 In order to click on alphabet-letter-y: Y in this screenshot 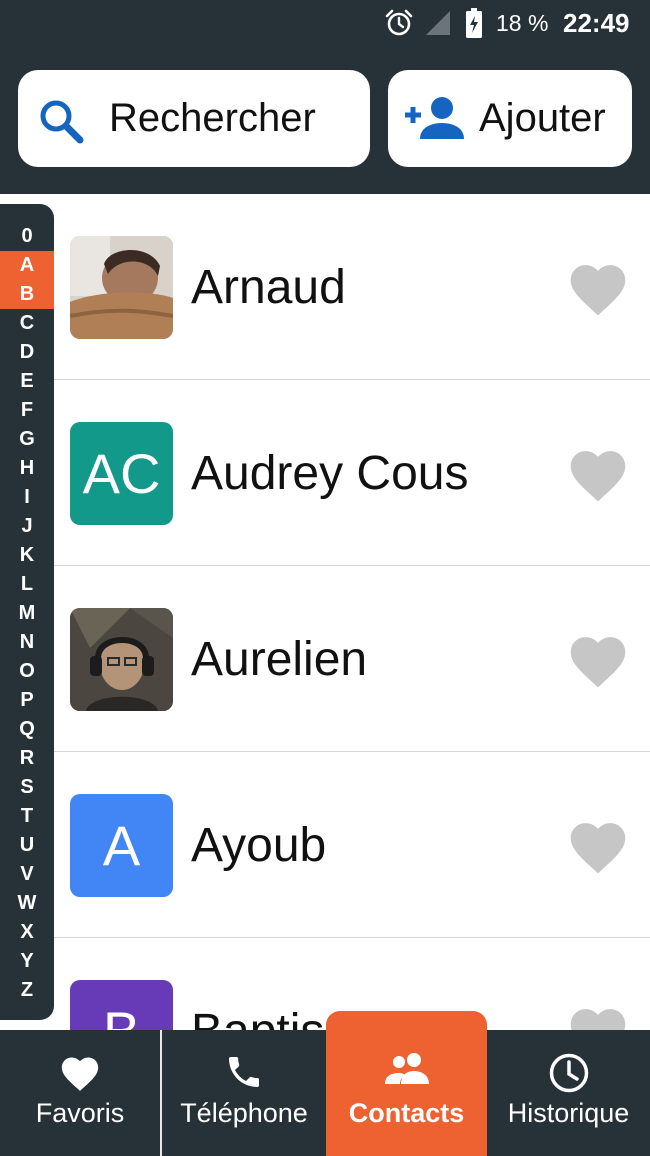, I will do `click(27, 961)`.